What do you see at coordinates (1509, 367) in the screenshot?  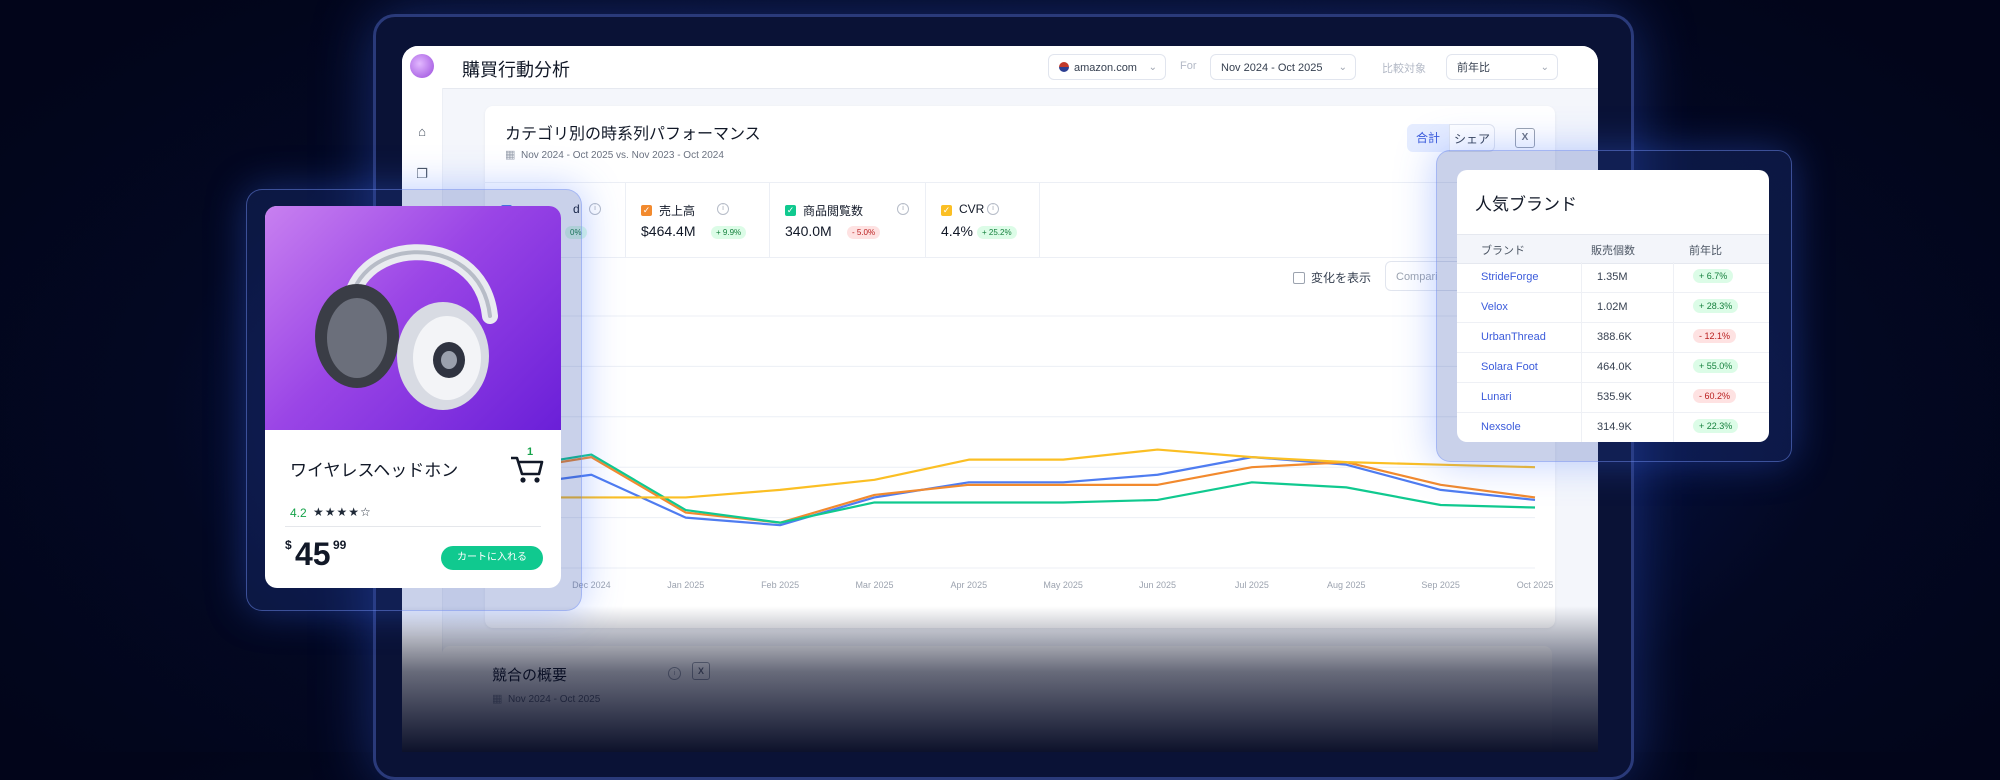 I see `brand-name: Solara Foot` at bounding box center [1509, 367].